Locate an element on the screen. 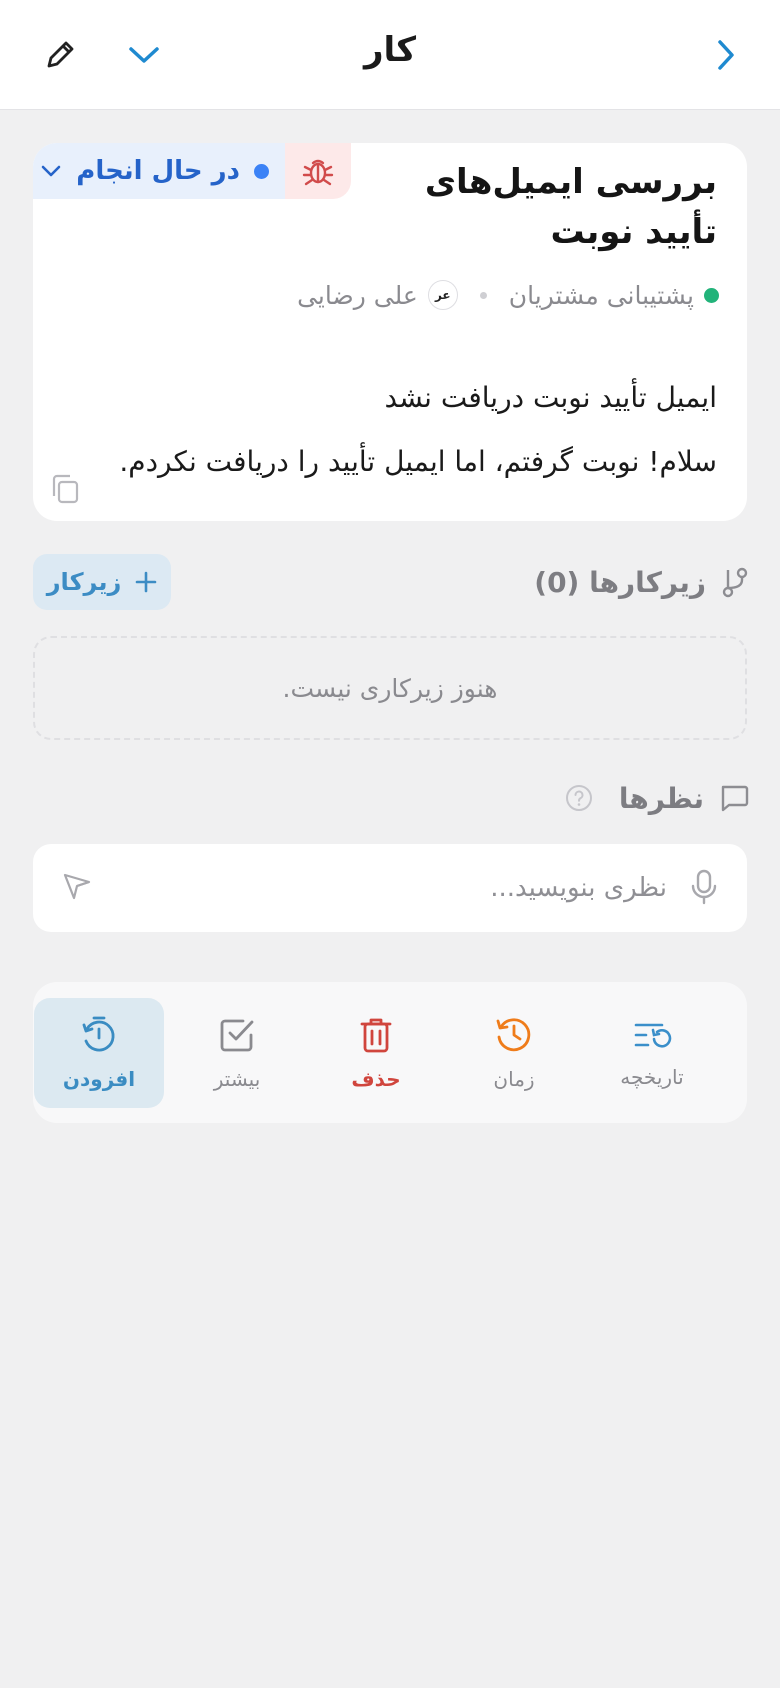 This screenshot has width=780, height=1688. copy-button is located at coordinates (65, 489).